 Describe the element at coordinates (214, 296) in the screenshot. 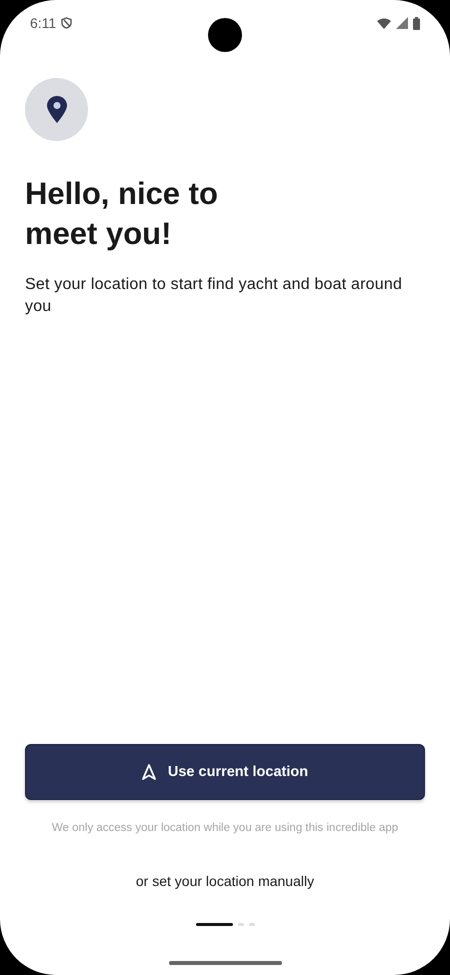

I see `intro-text: Set your location to start find yacht and boat around you` at that location.